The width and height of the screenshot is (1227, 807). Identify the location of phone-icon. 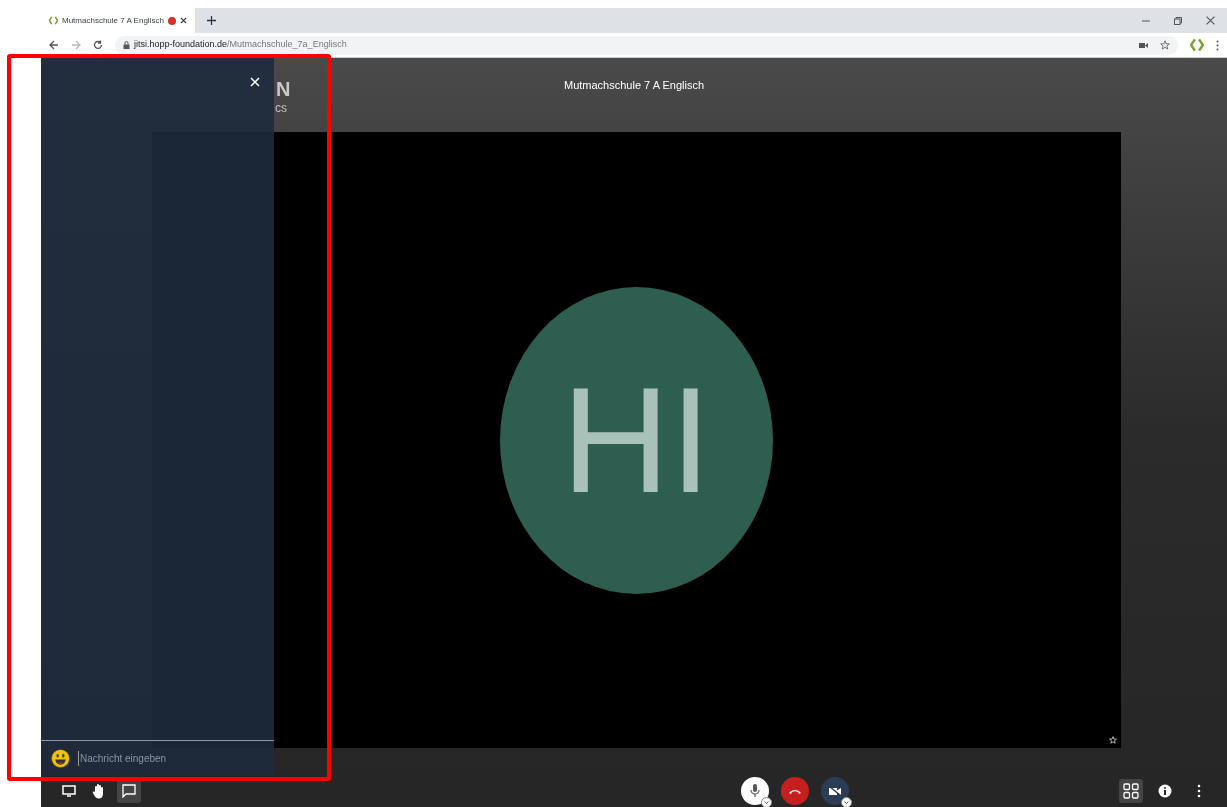
(795, 791).